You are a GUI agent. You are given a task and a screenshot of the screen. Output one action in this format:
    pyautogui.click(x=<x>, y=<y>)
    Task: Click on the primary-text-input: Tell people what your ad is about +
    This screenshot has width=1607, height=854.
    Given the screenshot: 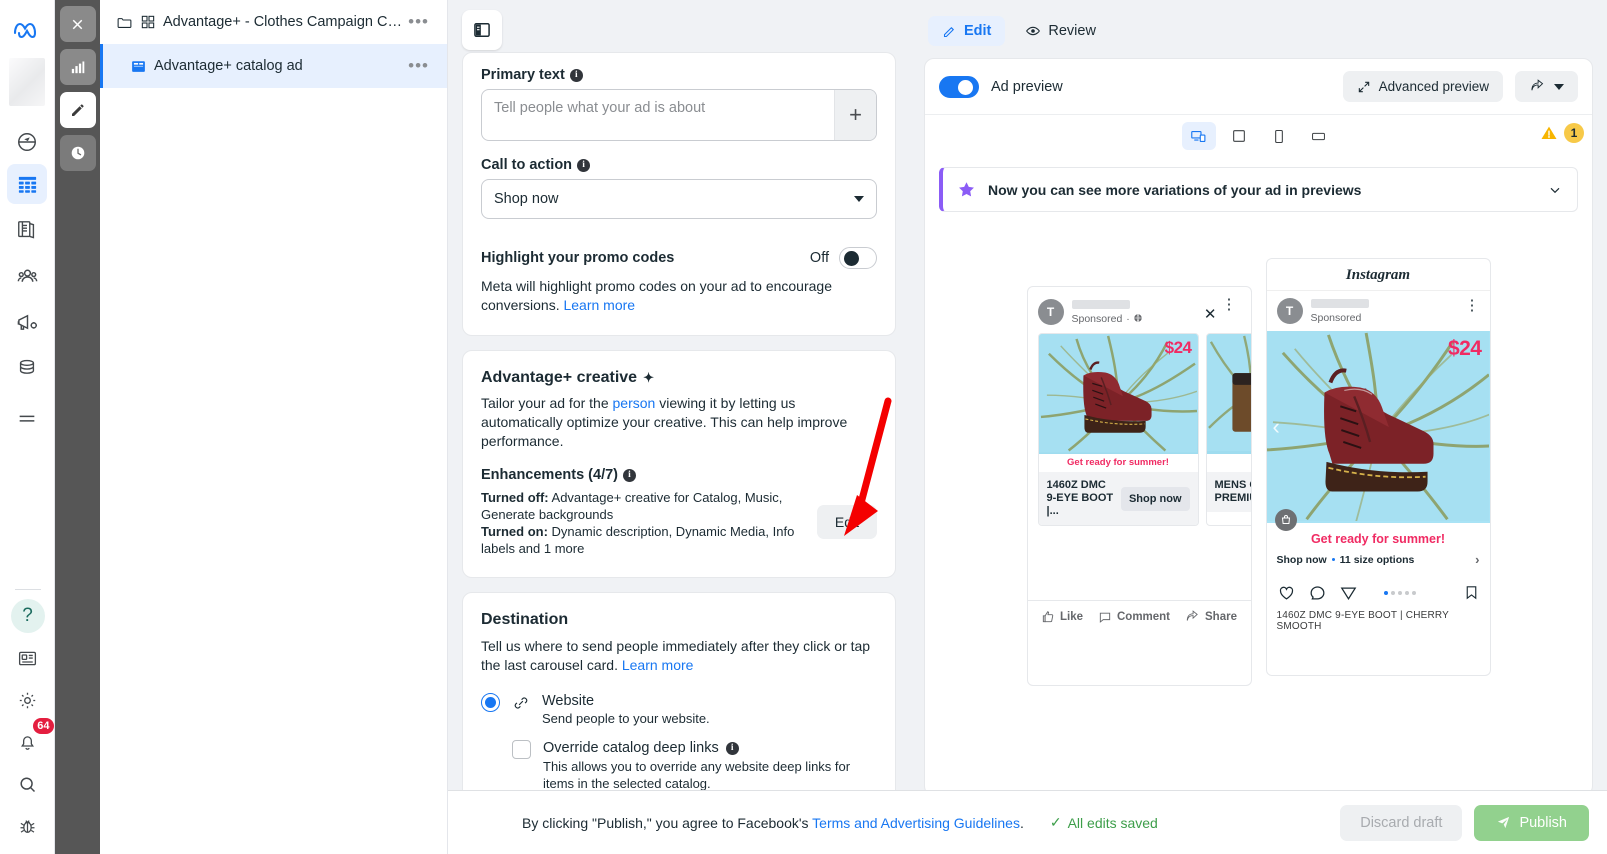 What is the action you would take?
    pyautogui.click(x=679, y=115)
    